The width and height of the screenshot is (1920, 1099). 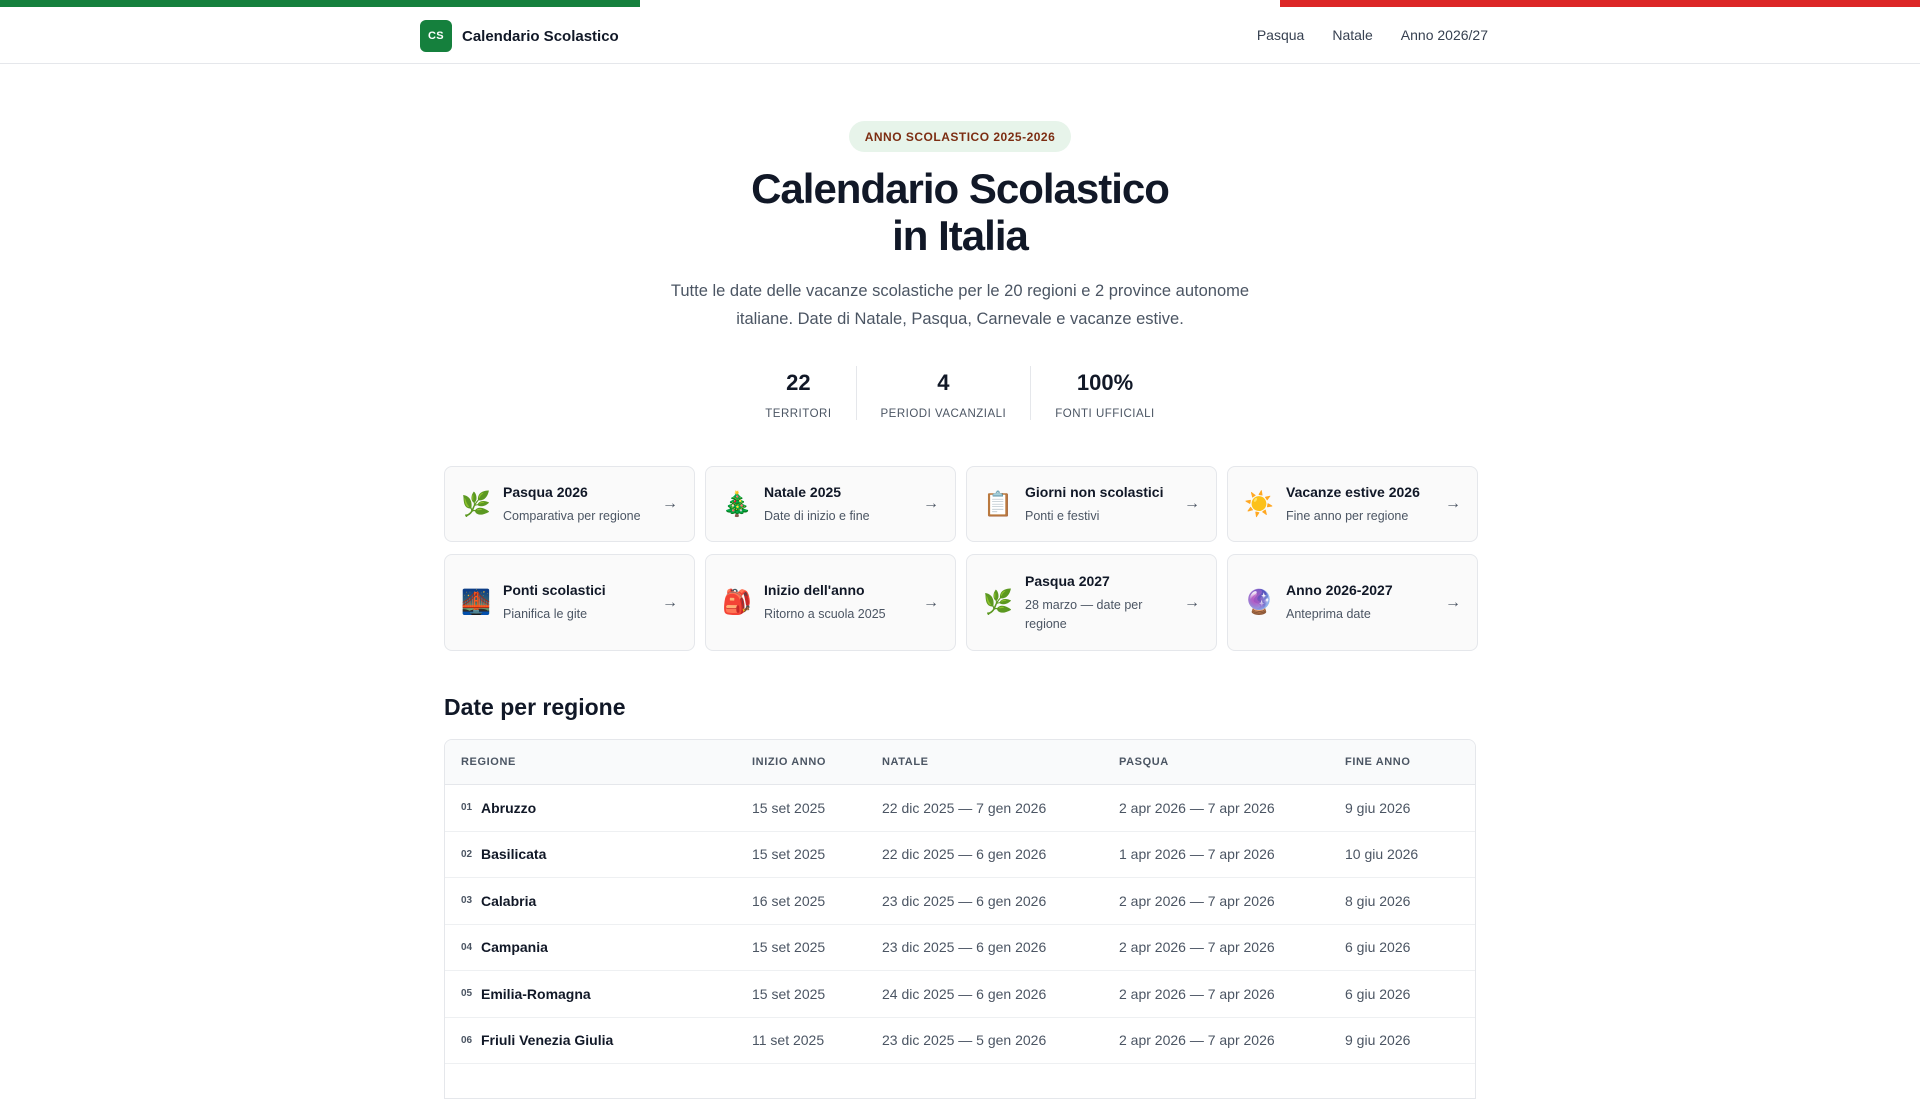 What do you see at coordinates (1347, 515) in the screenshot?
I see `card-subtitle: Fine anno per regione` at bounding box center [1347, 515].